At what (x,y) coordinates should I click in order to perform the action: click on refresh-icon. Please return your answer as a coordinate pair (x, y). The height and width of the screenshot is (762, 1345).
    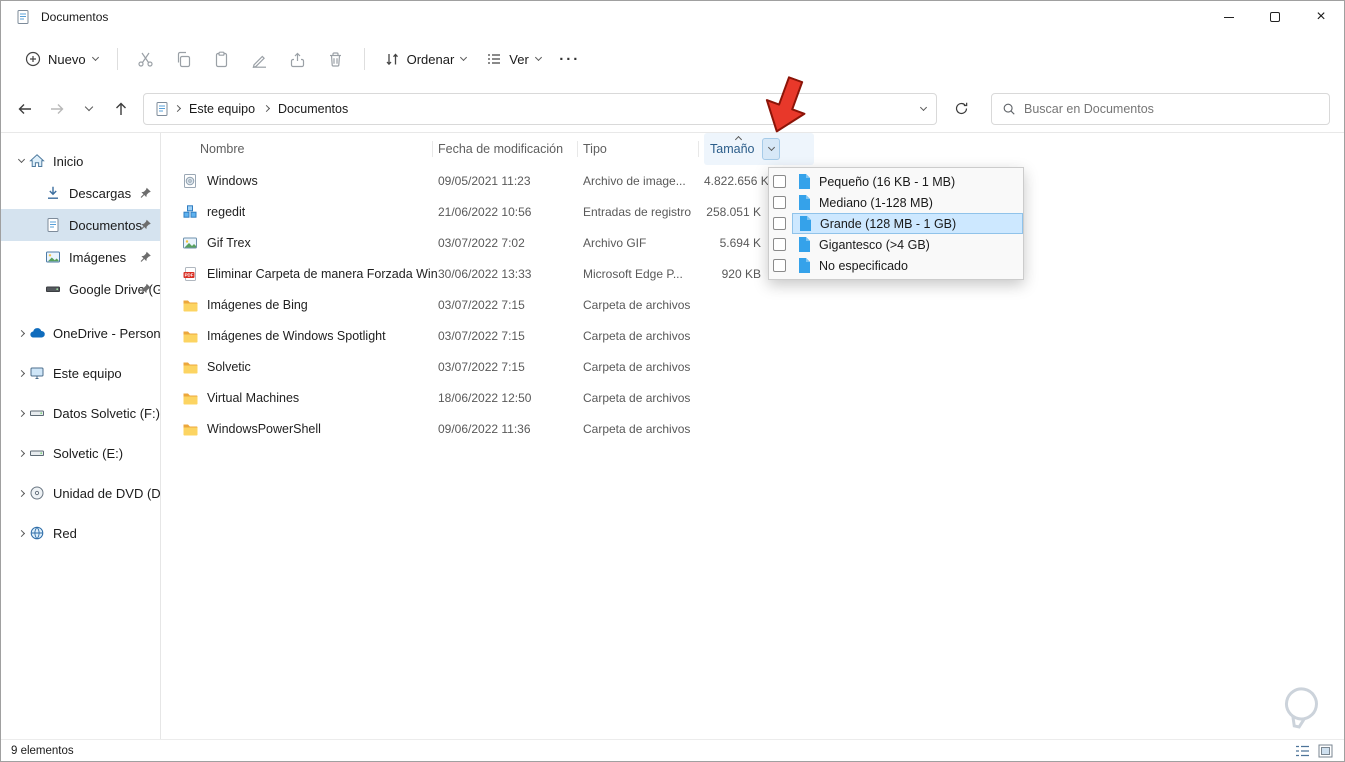
    Looking at the image, I should click on (961, 108).